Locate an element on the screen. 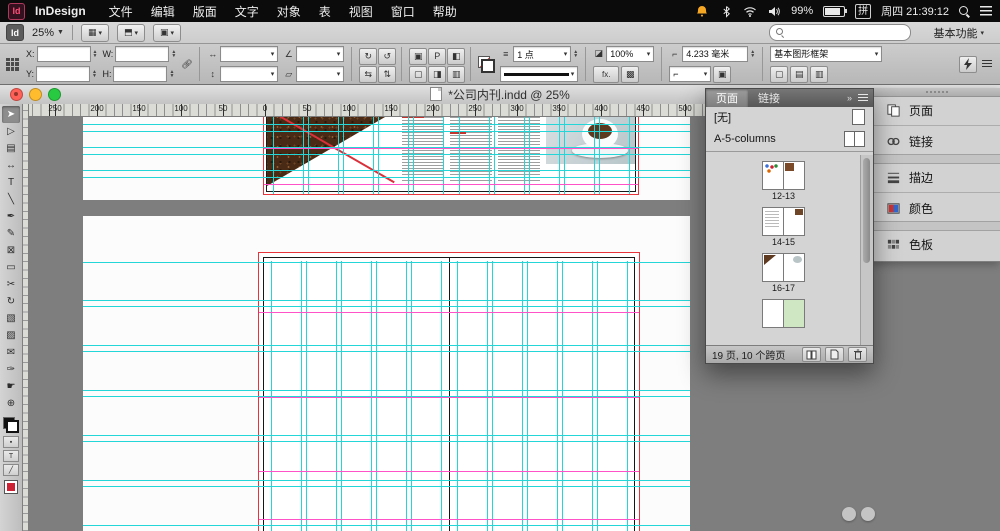  new-page-button is located at coordinates (834, 354).